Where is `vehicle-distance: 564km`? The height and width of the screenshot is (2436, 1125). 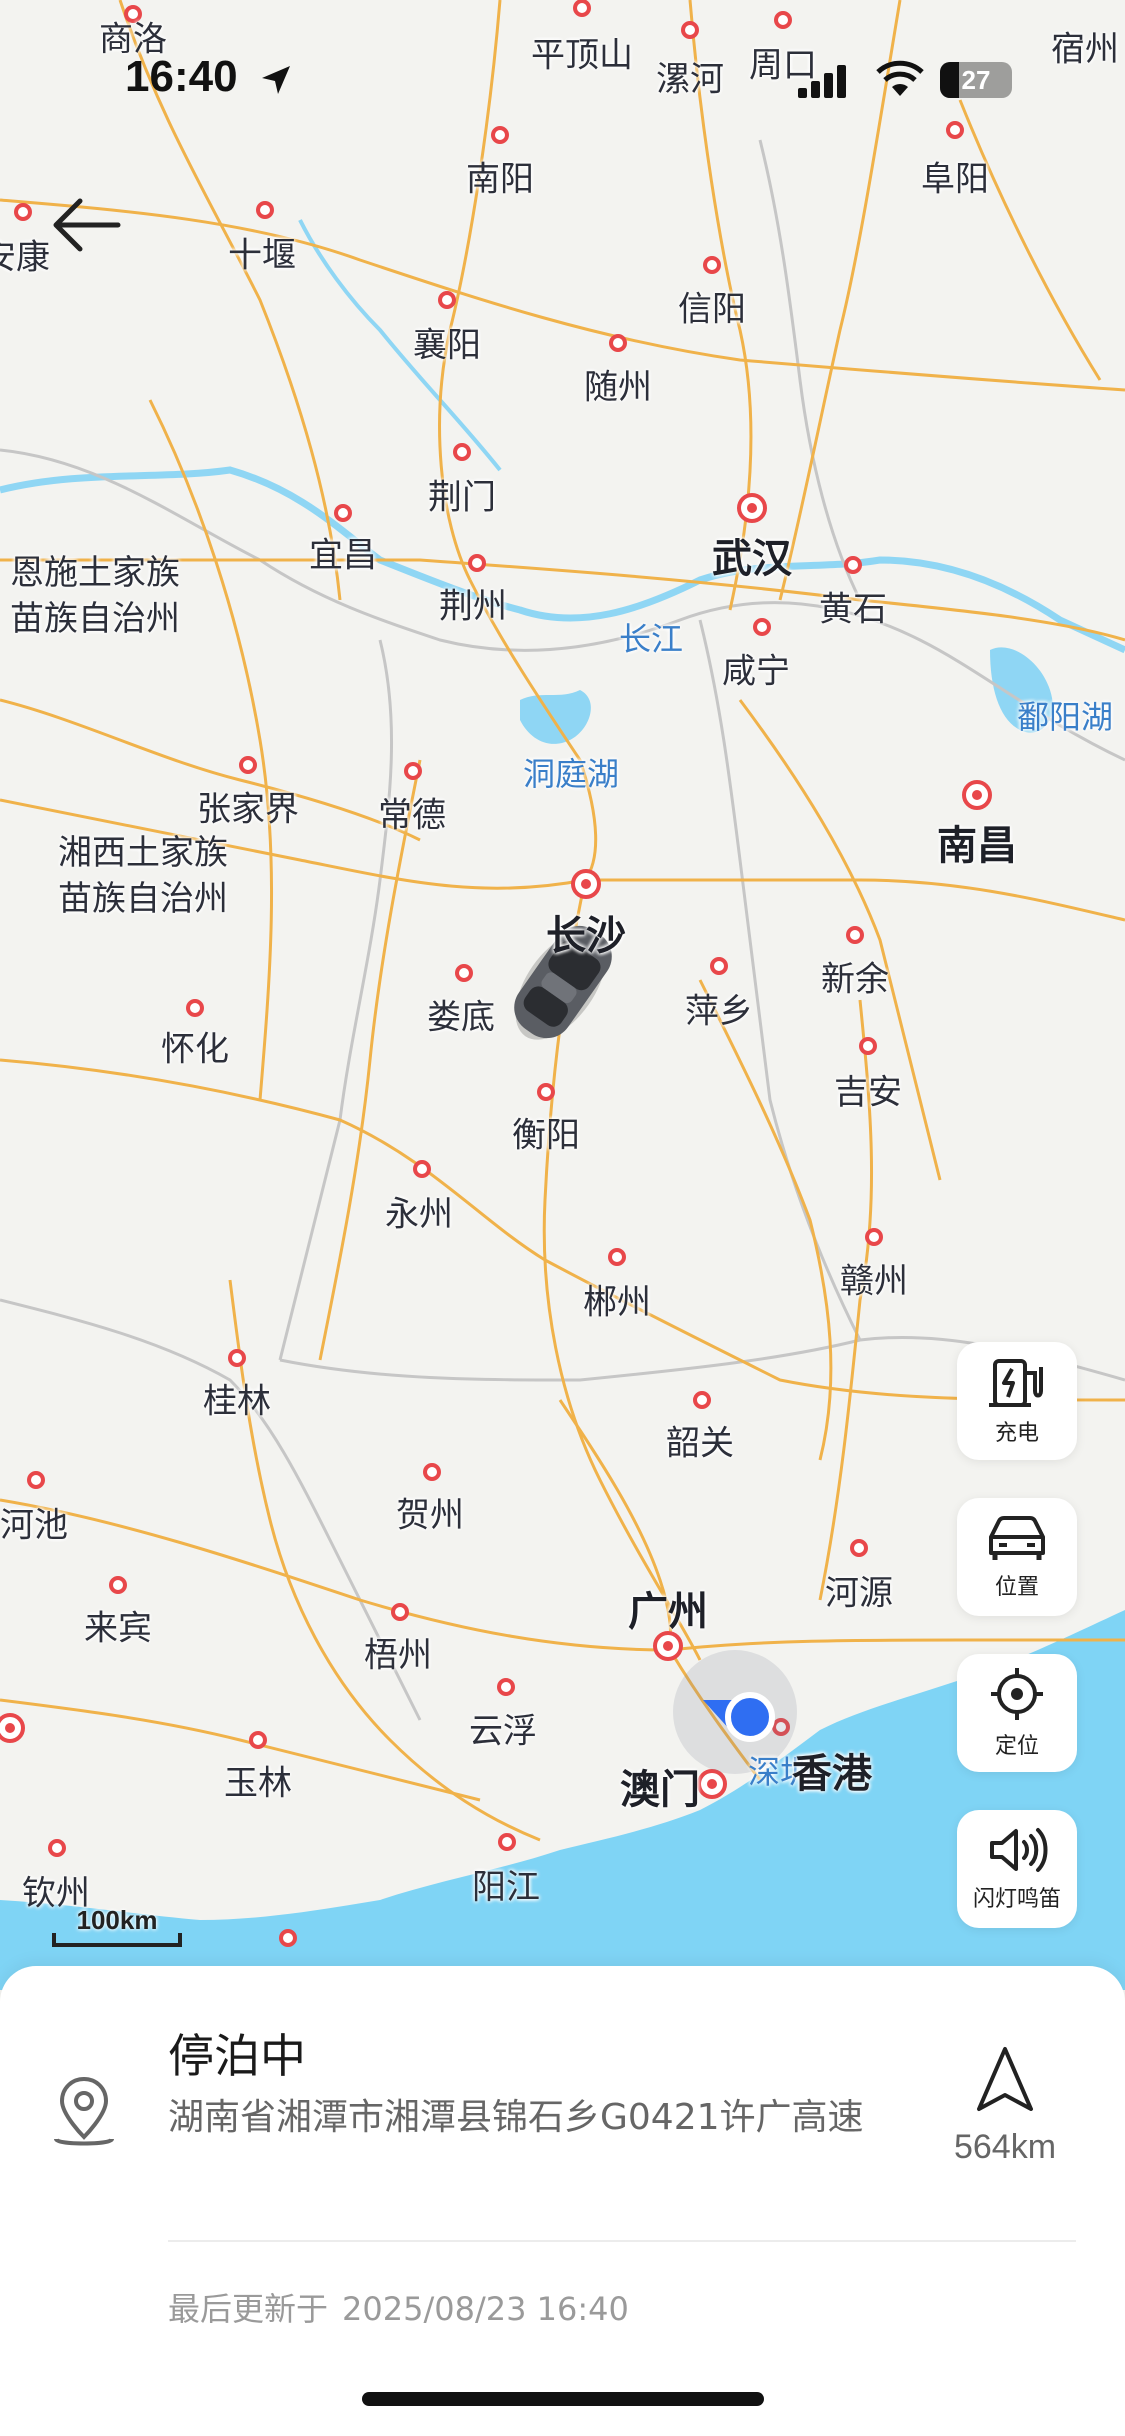
vehicle-distance: 564km is located at coordinates (1005, 2147).